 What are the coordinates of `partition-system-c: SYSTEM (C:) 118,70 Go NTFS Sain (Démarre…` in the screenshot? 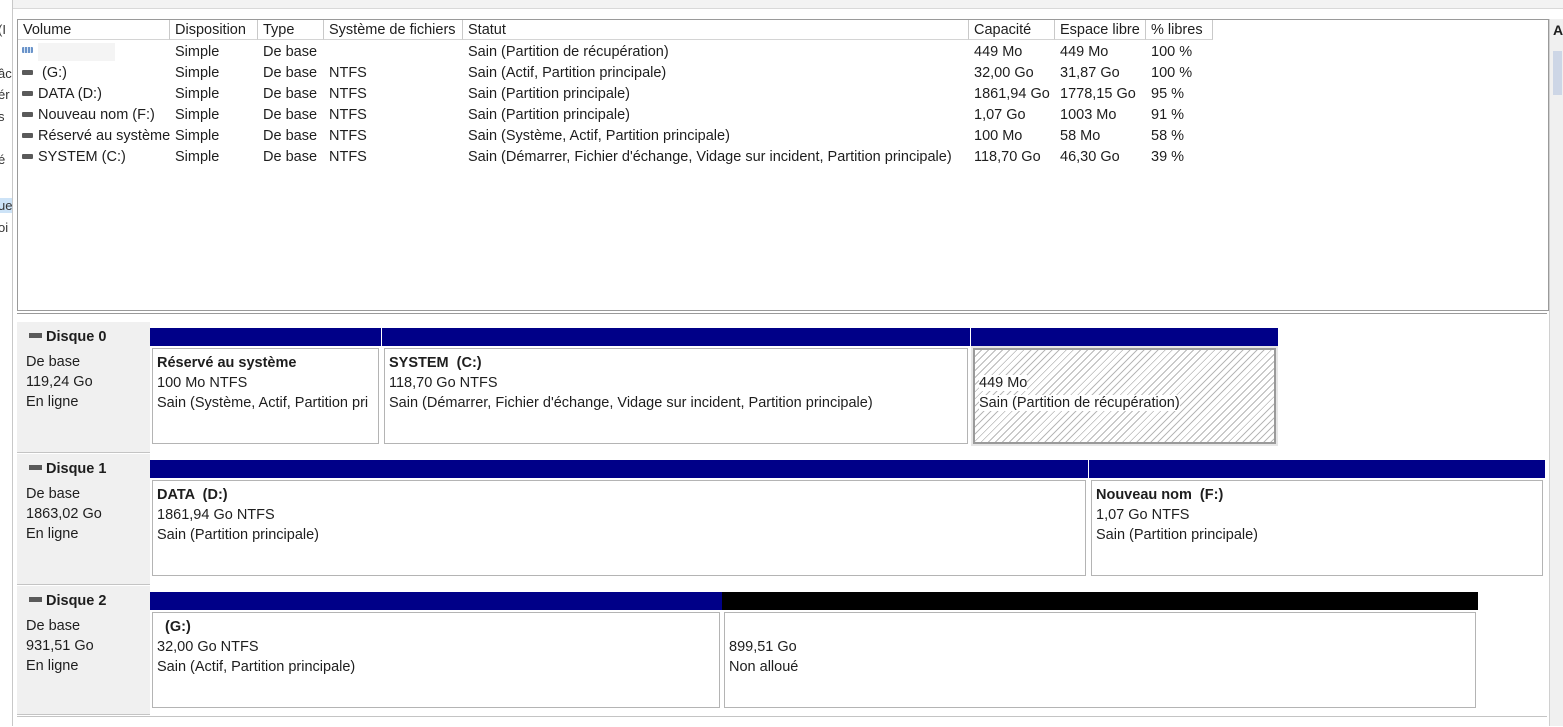 It's located at (676, 387).